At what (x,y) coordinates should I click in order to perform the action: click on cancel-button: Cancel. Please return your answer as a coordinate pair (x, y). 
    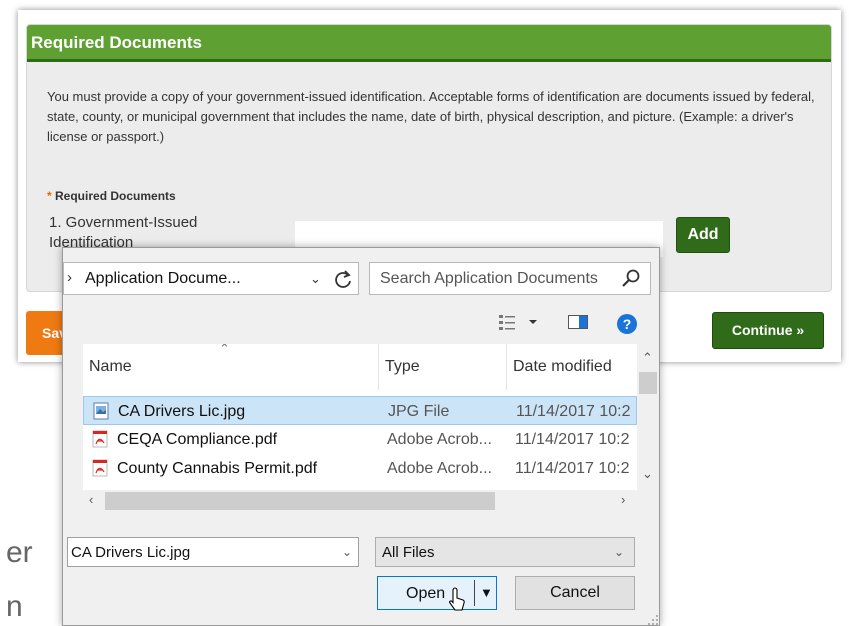
    Looking at the image, I should click on (575, 593).